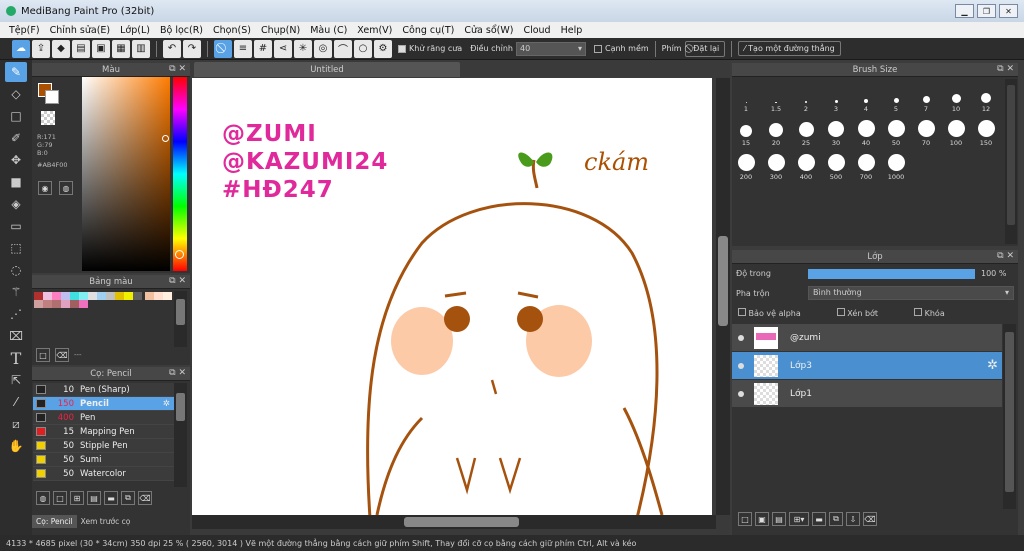 The height and width of the screenshot is (551, 1024). I want to click on brush-item: 50 Watercolor, so click(103, 474).